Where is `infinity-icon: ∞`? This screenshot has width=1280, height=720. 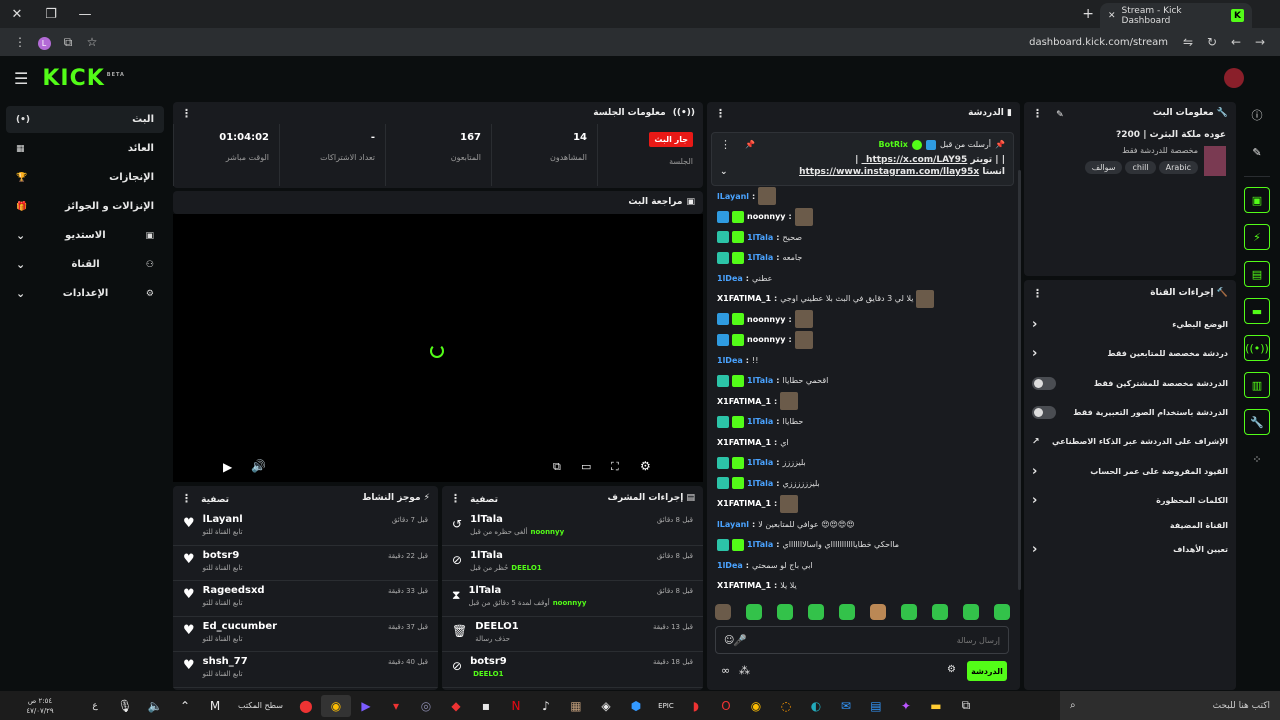 infinity-icon: ∞ is located at coordinates (725, 670).